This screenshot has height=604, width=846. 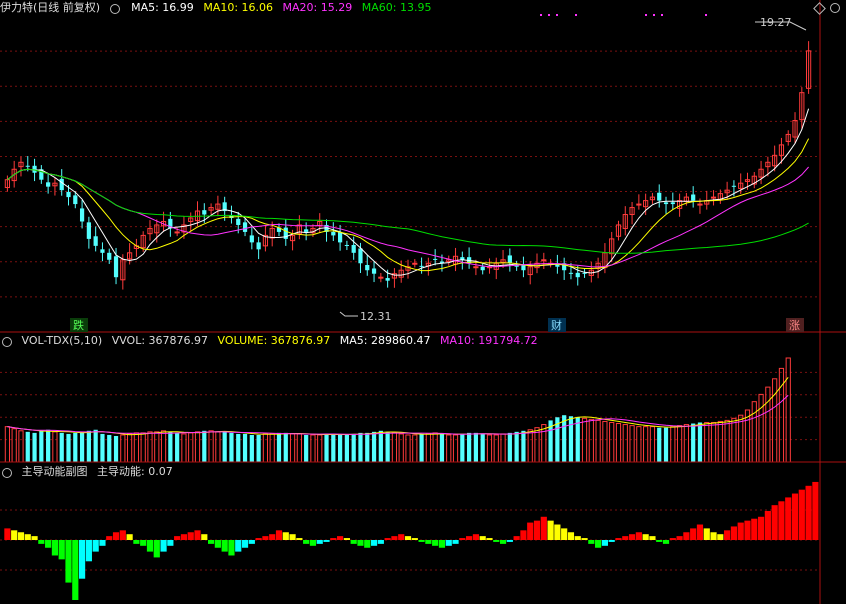 What do you see at coordinates (488, 340) in the screenshot?
I see `volume-ma10-label: MA10: 191794.72` at bounding box center [488, 340].